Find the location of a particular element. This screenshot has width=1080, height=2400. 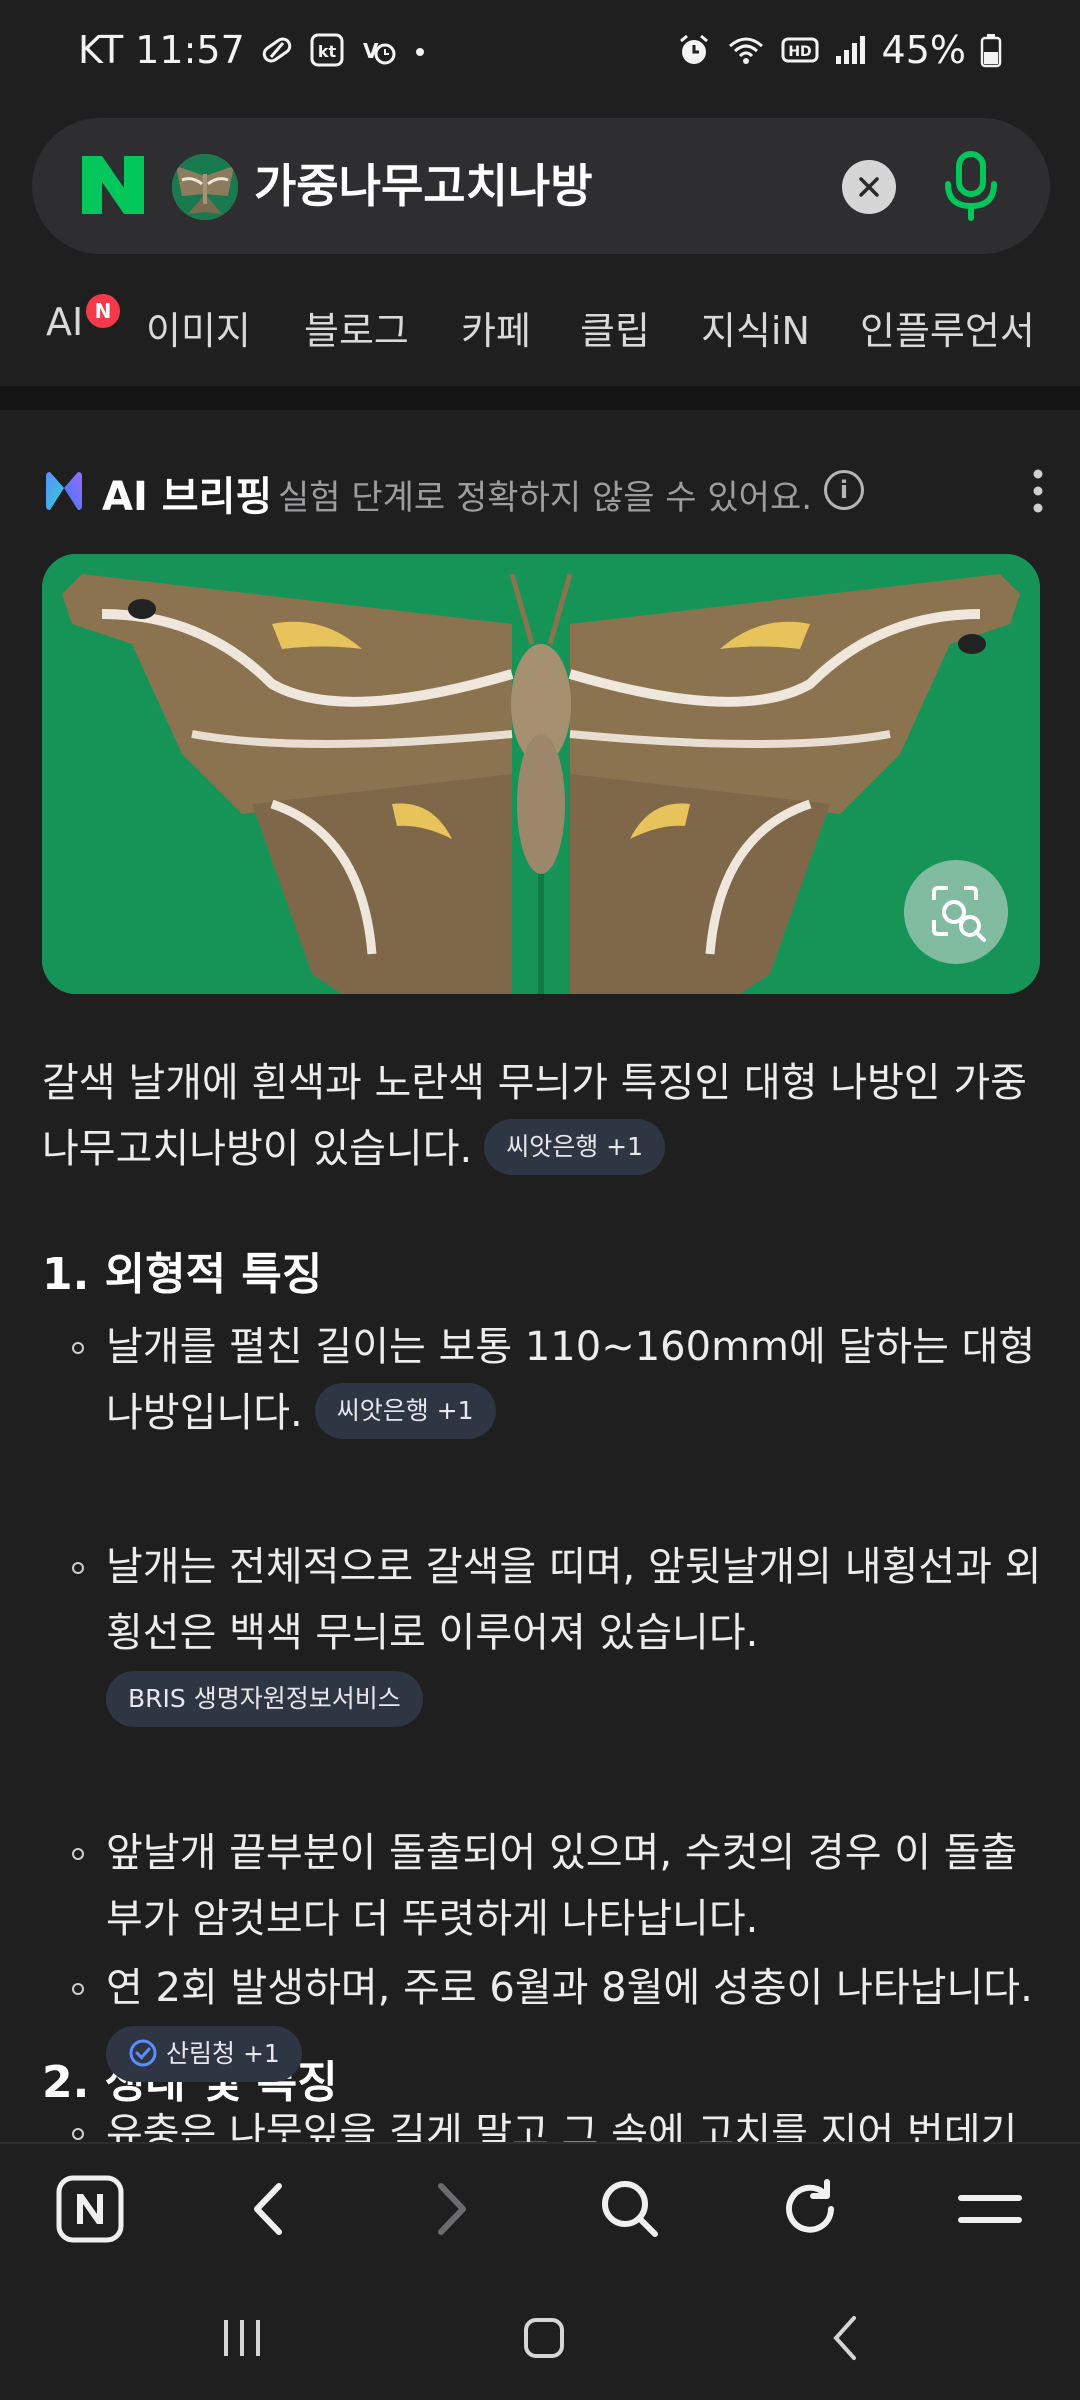

alarm-icon is located at coordinates (694, 50).